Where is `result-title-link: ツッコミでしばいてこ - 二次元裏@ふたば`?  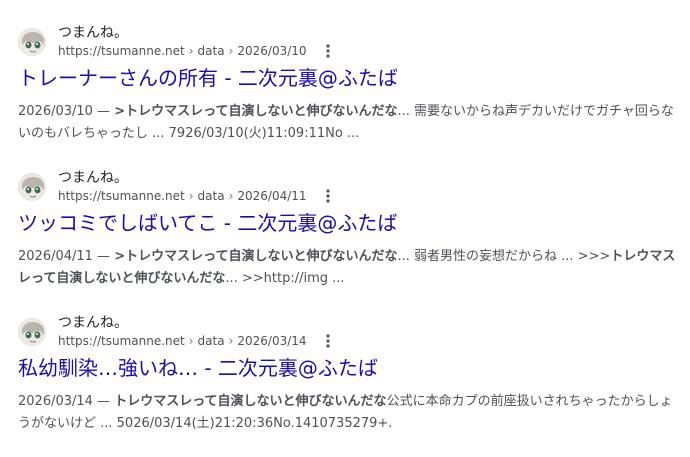
result-title-link: ツッコミでしばいてこ - 二次元裏@ふたば is located at coordinates (348, 223).